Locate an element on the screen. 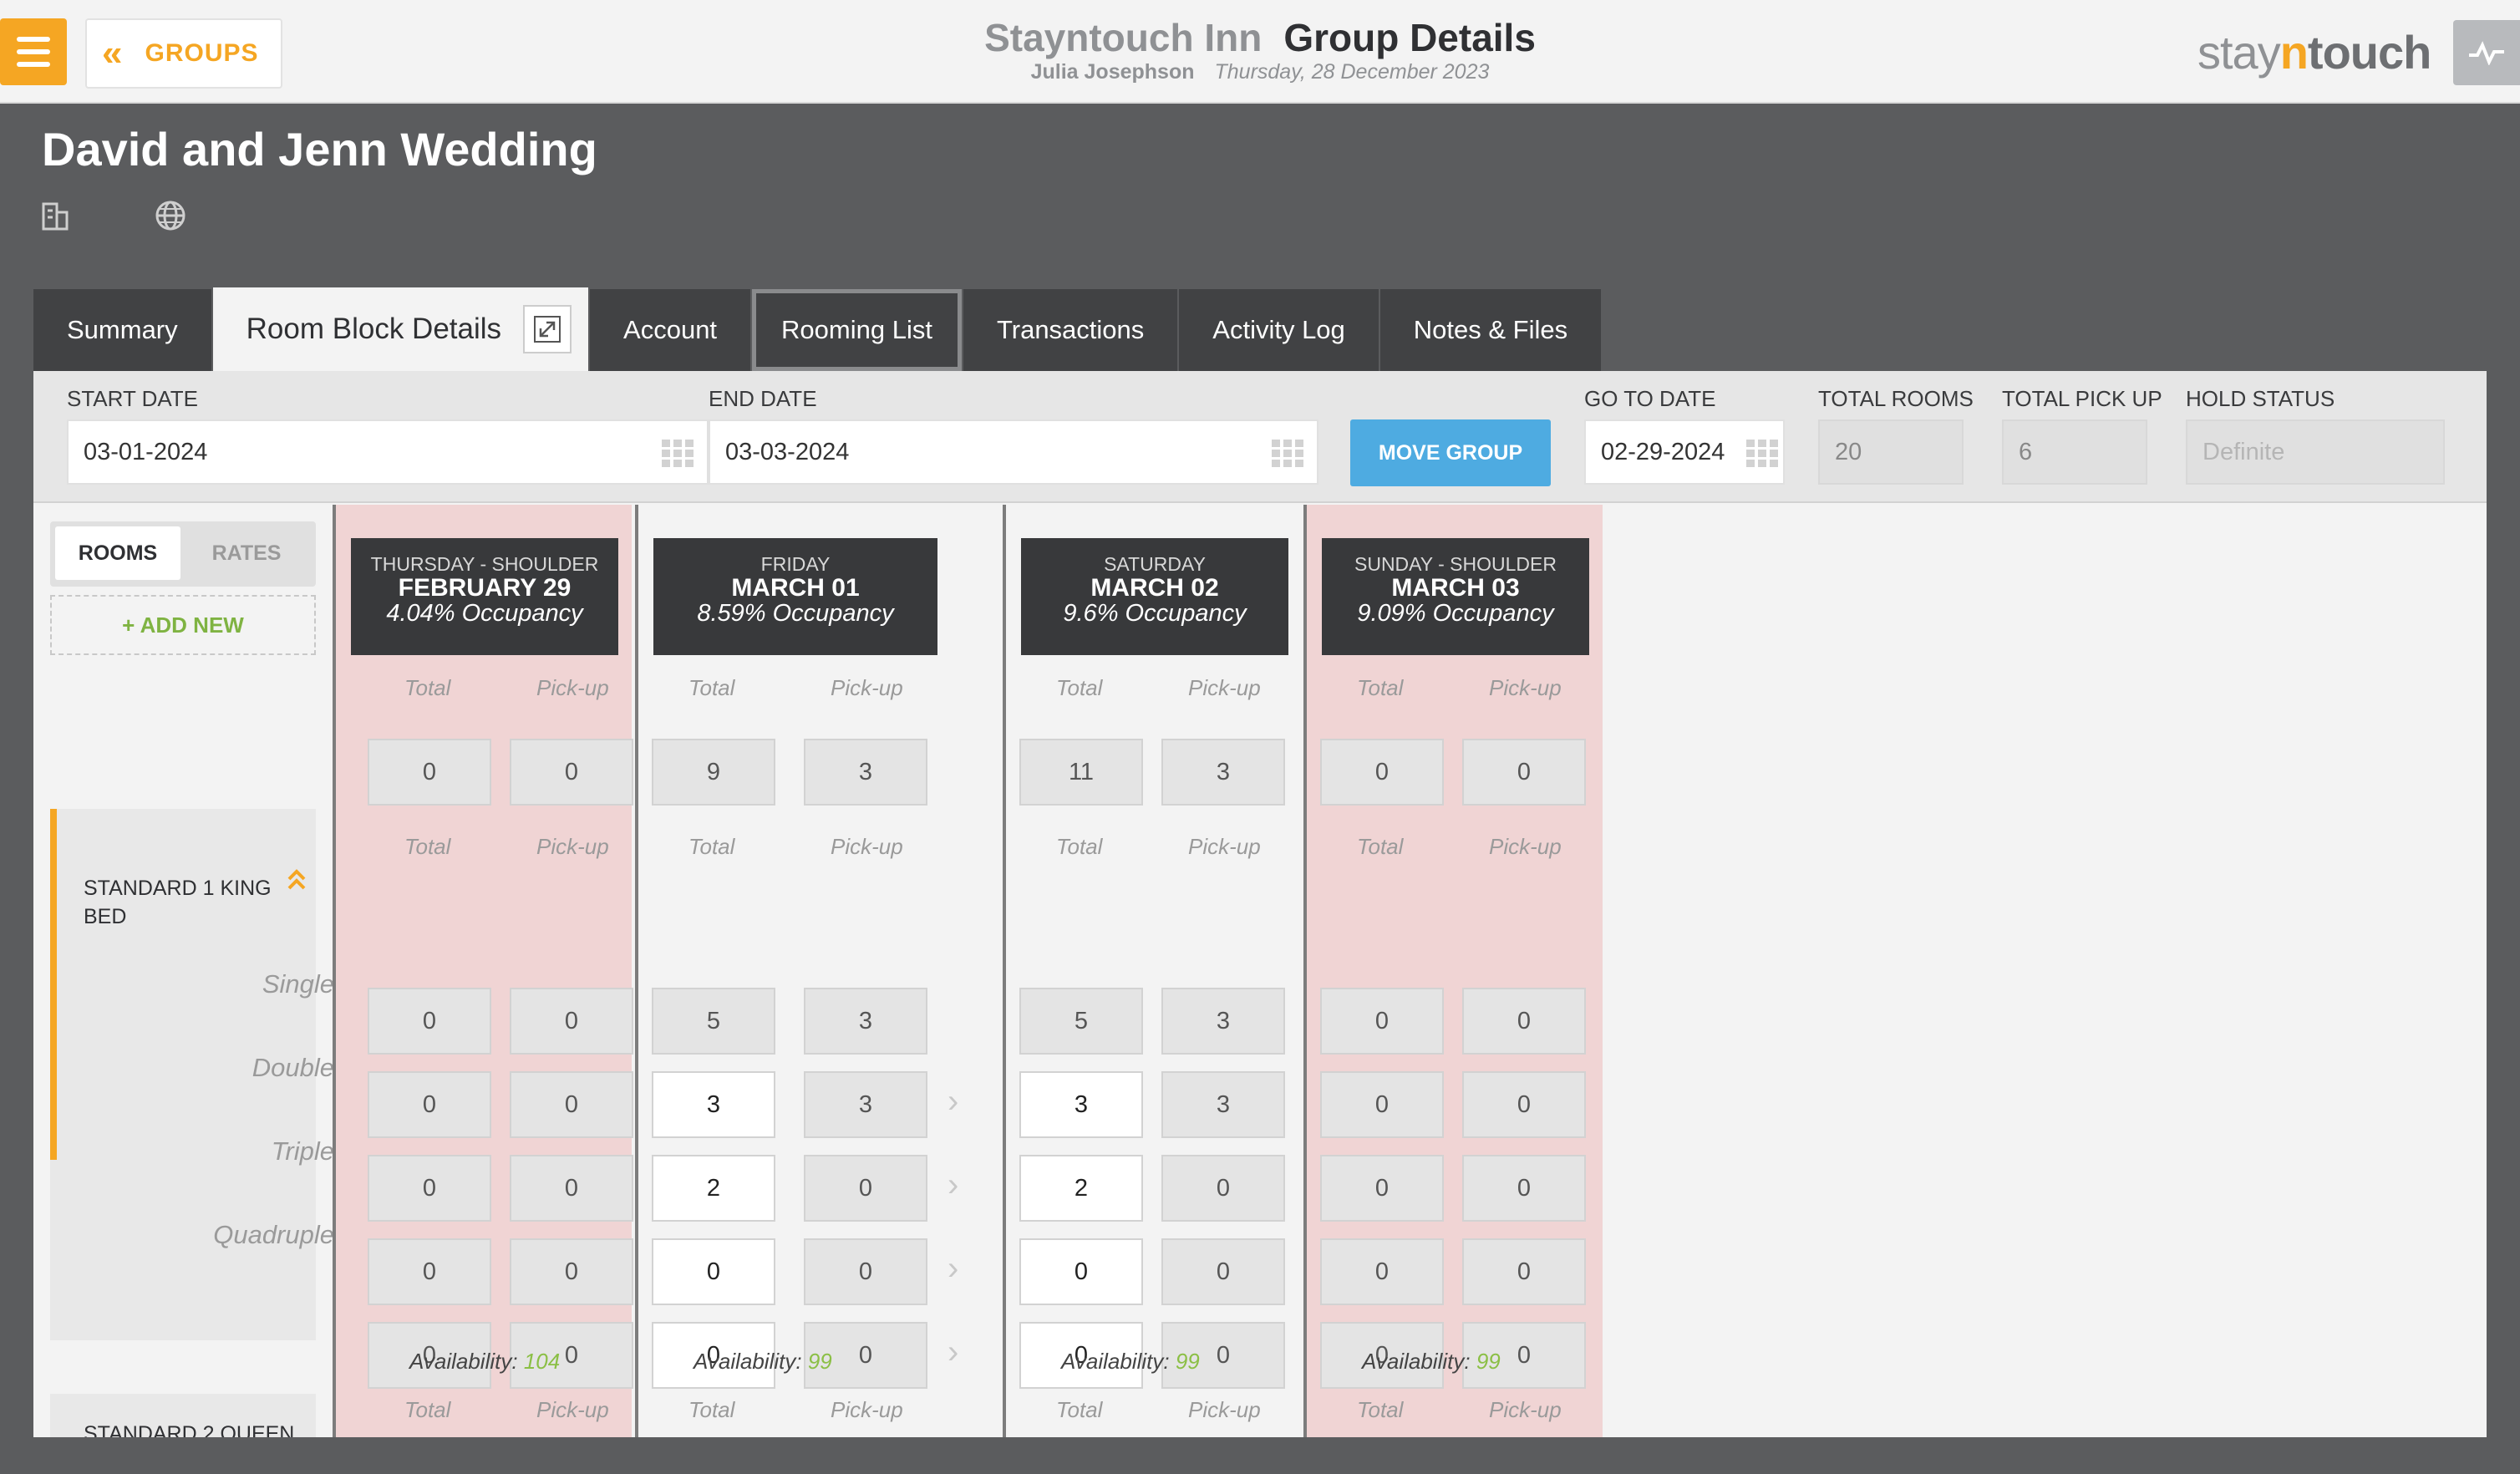 The image size is (2520, 1474). availability: Availability: 104 is located at coordinates (485, 1362).